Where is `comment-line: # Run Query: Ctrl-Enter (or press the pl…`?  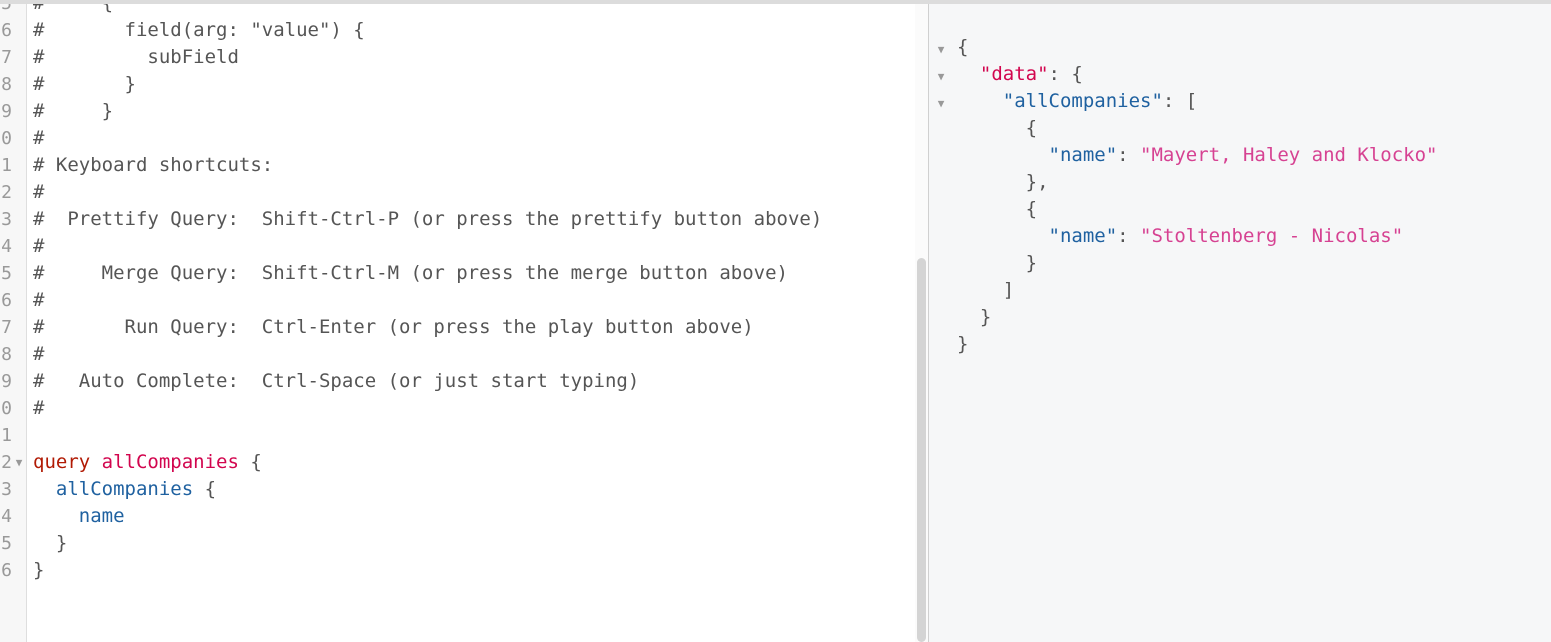
comment-line: # Run Query: Ctrl-Enter (or press the pl… is located at coordinates (393, 327).